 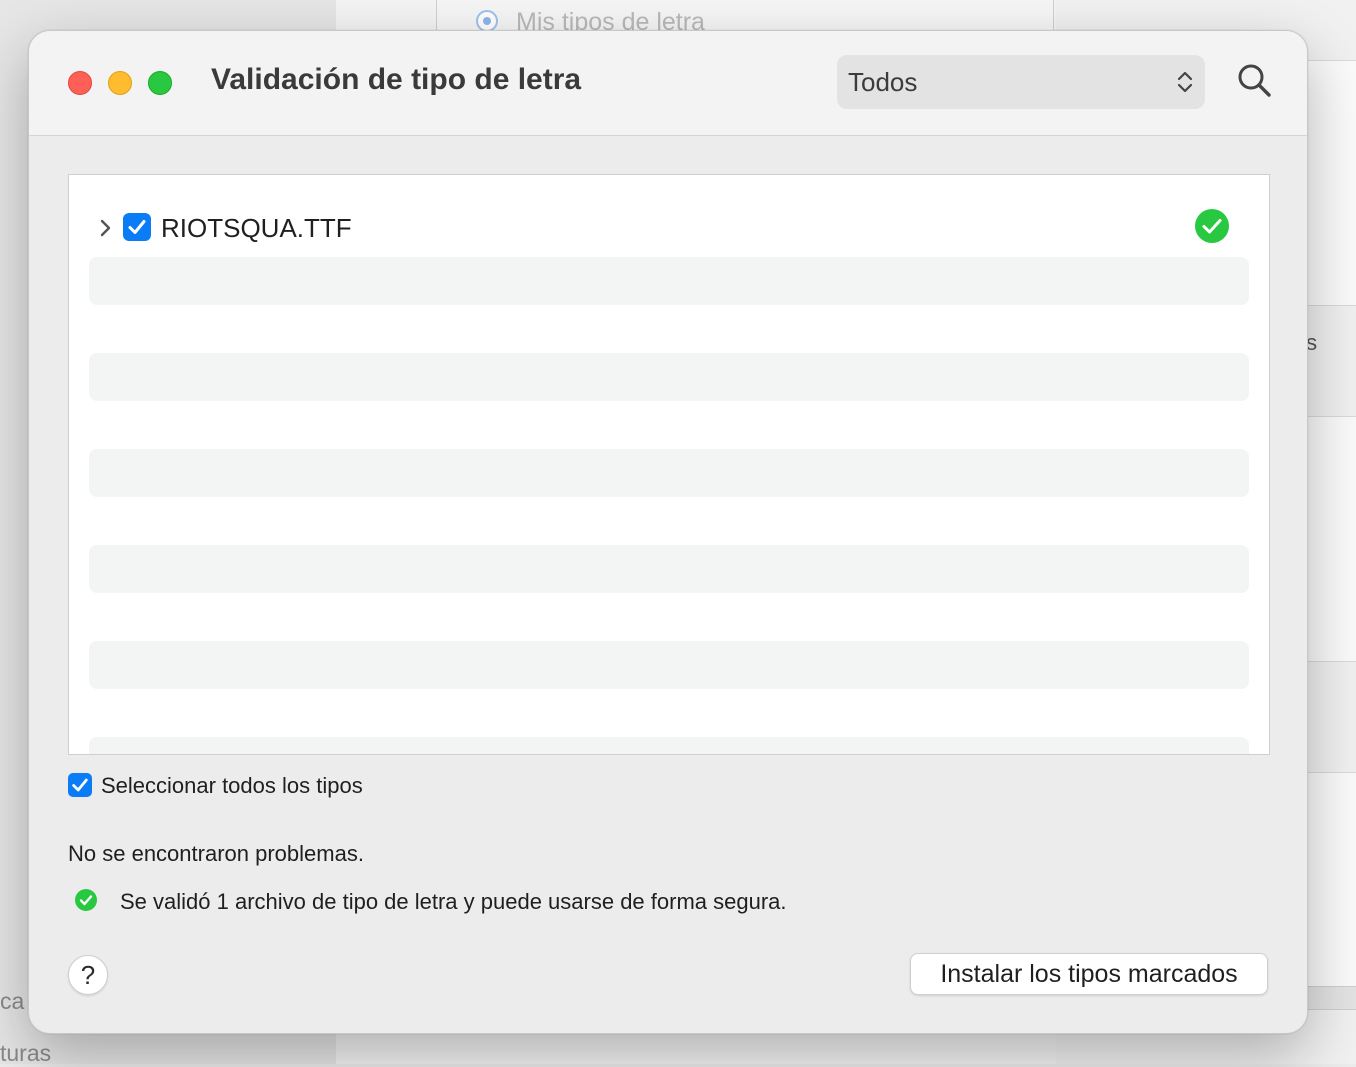 I want to click on search-icon, so click(x=1254, y=80).